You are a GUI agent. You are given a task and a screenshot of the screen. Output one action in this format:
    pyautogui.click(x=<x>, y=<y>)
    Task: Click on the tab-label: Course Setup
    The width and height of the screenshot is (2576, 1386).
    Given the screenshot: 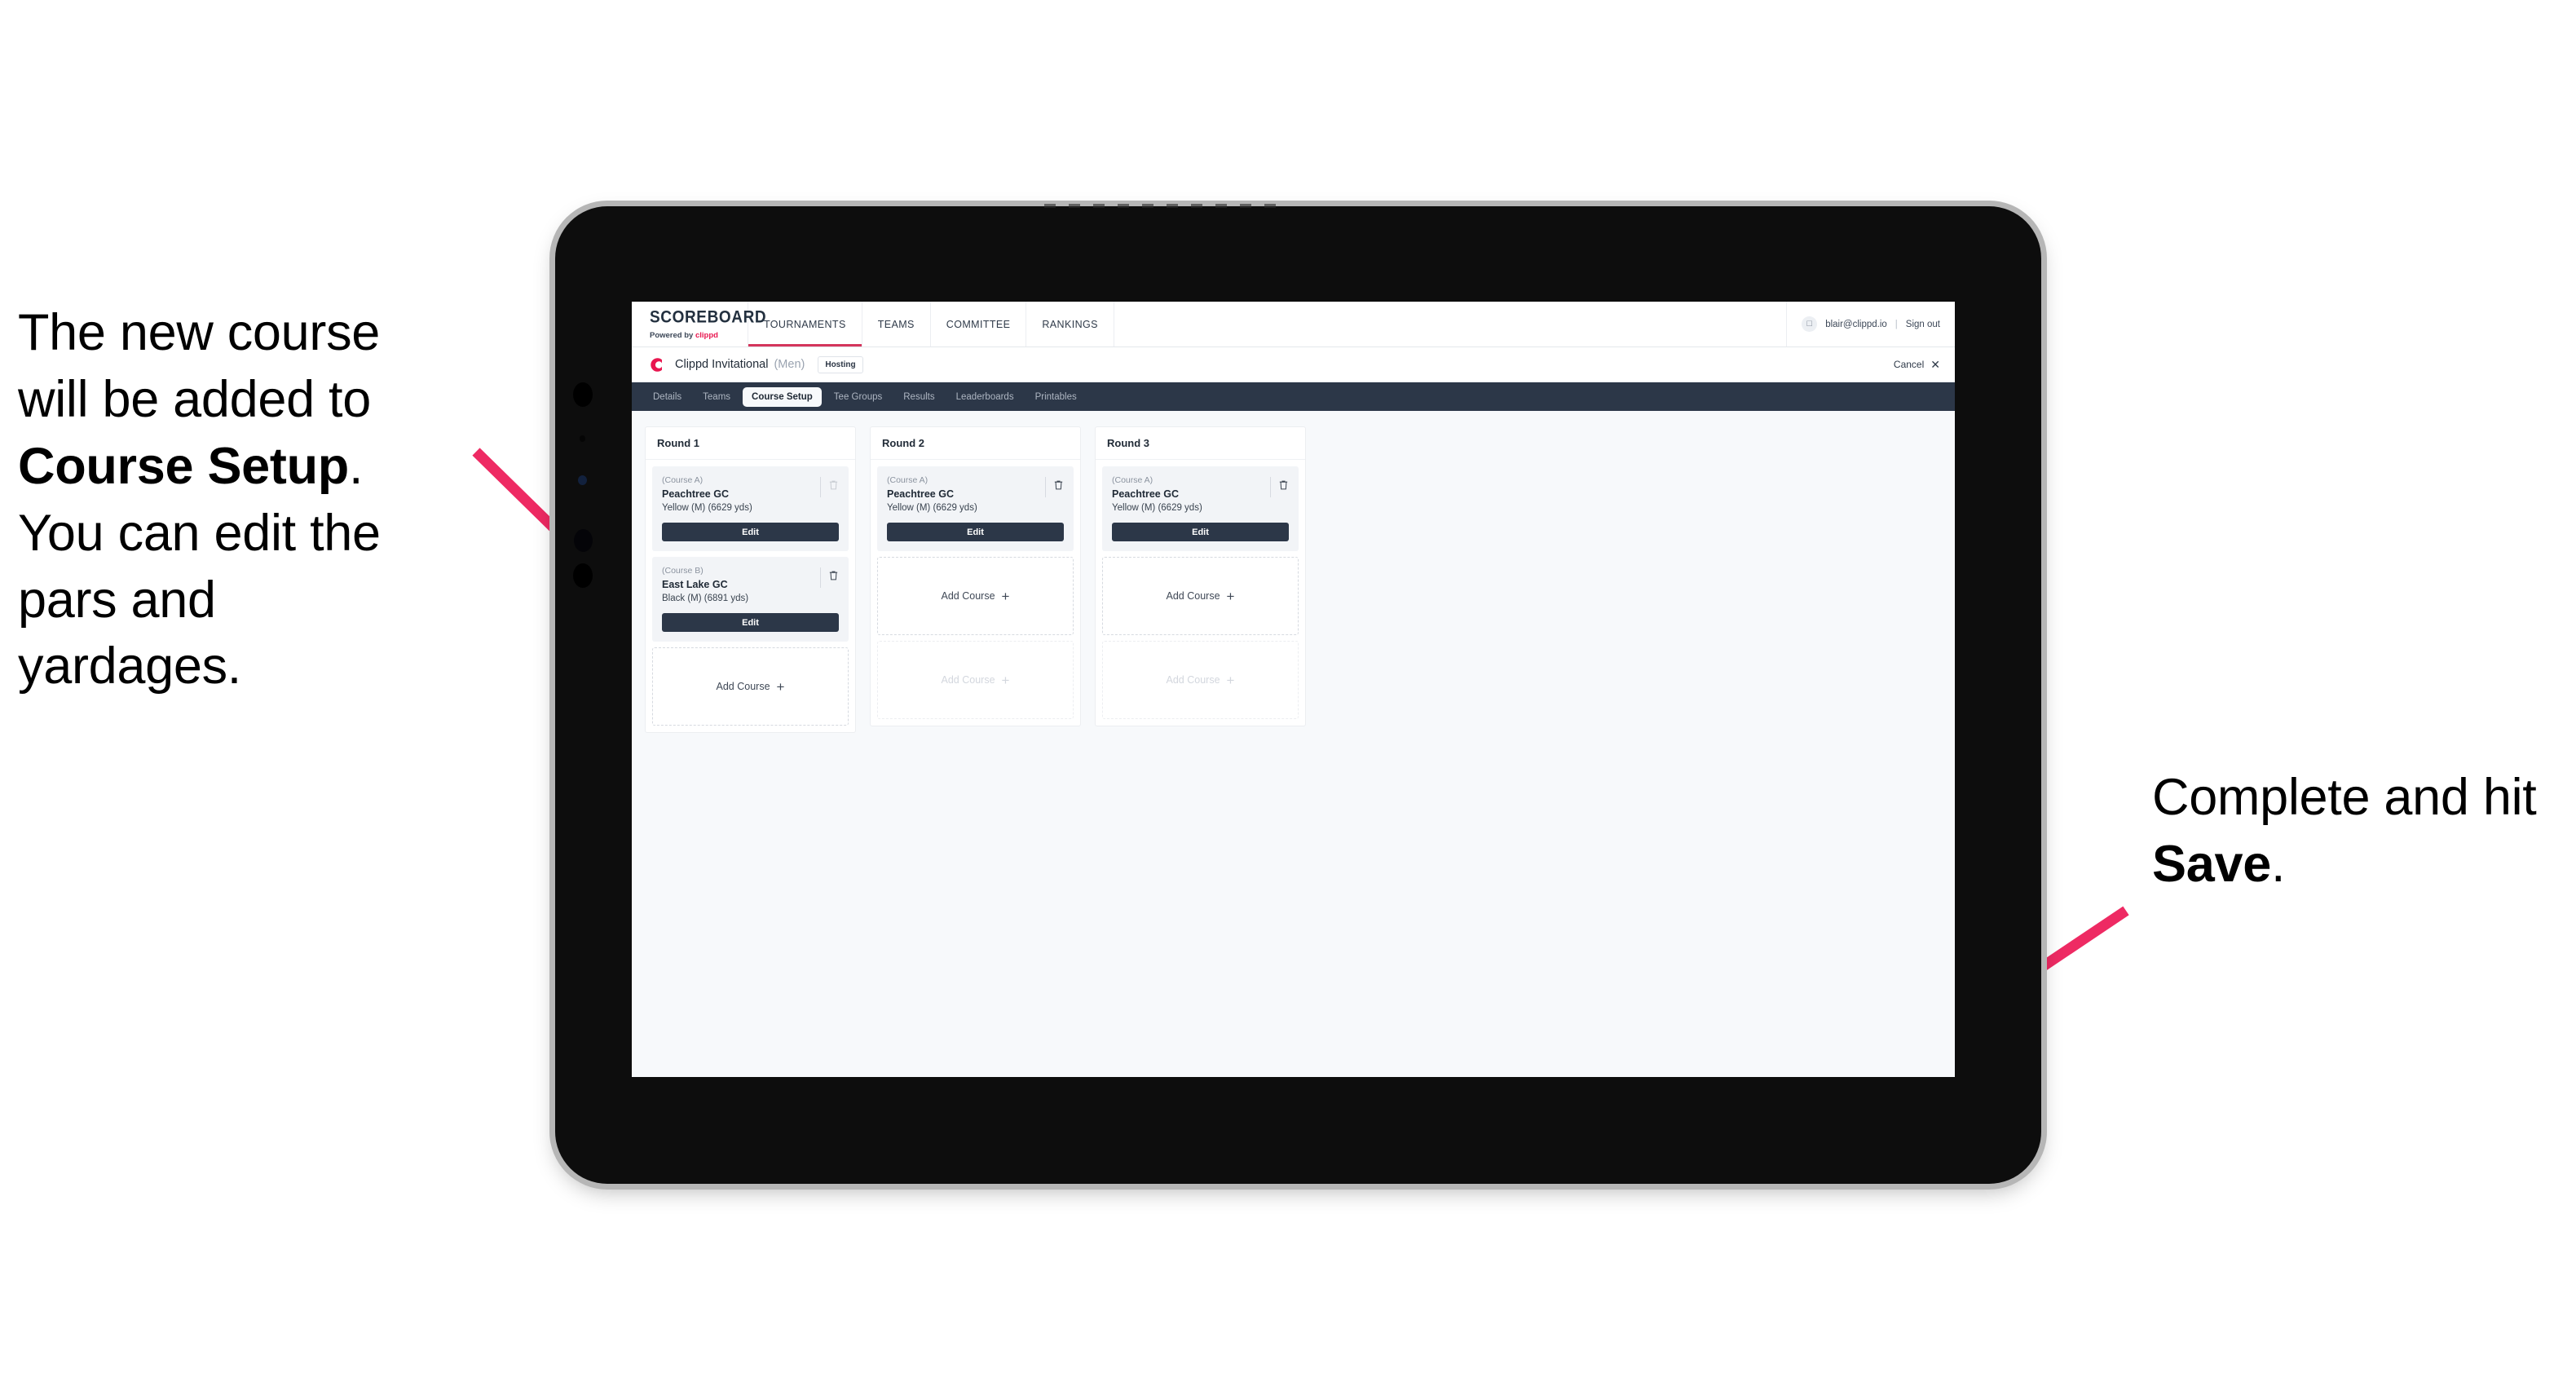 What is the action you would take?
    pyautogui.click(x=782, y=396)
    